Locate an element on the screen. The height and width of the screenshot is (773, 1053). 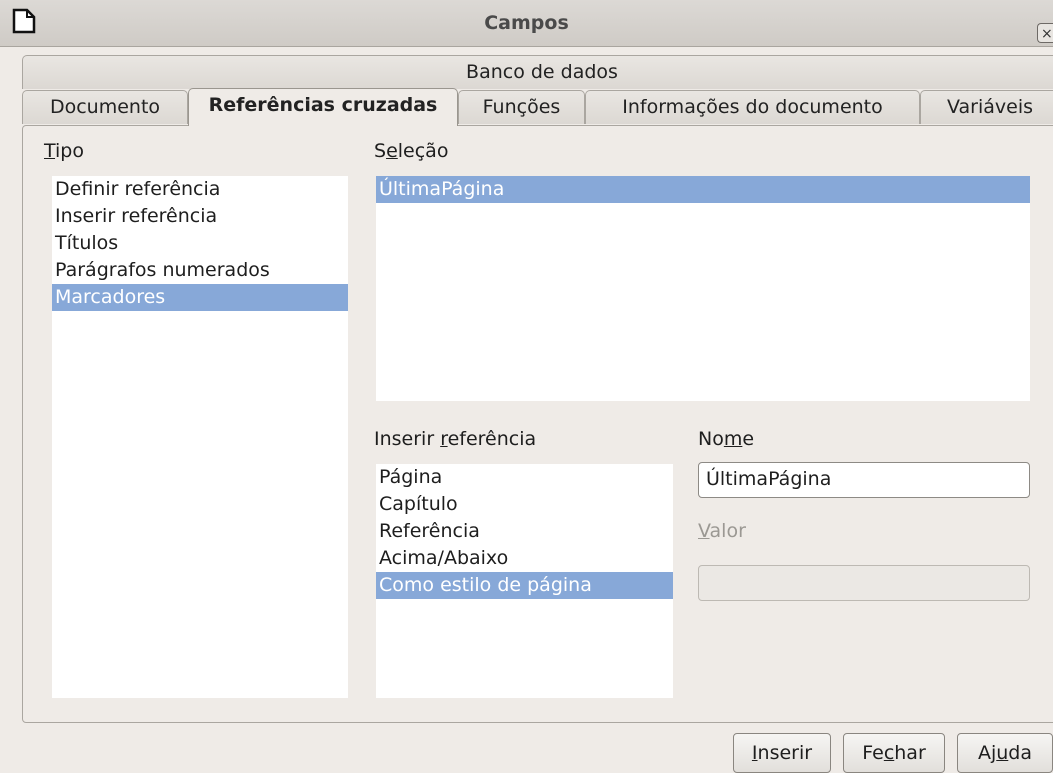
list-item: Inserir referência is located at coordinates (200, 216).